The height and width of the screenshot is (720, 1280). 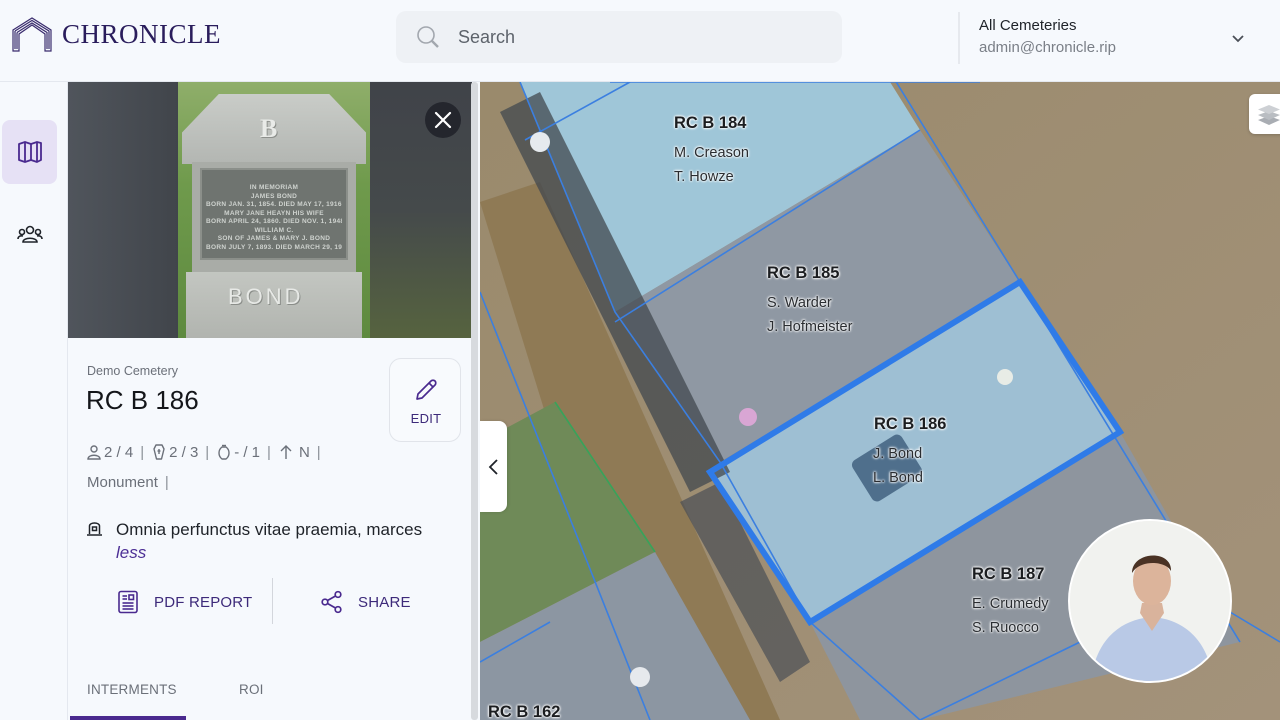 I want to click on tab-roi: ROI, so click(x=251, y=689).